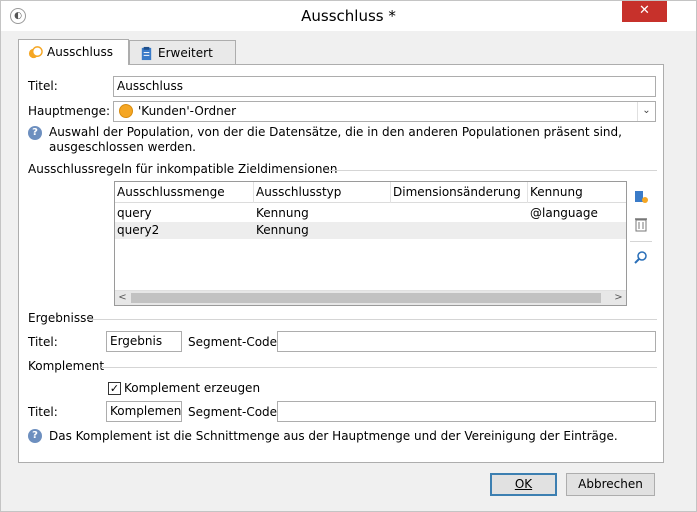 This screenshot has width=697, height=512. I want to click on main-set-value: 'Kunden'-Ordner, so click(187, 111).